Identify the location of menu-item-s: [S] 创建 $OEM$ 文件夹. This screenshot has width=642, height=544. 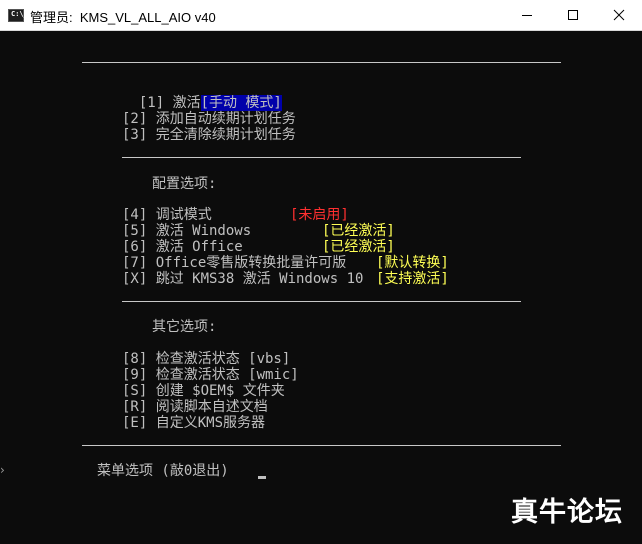
(203, 391).